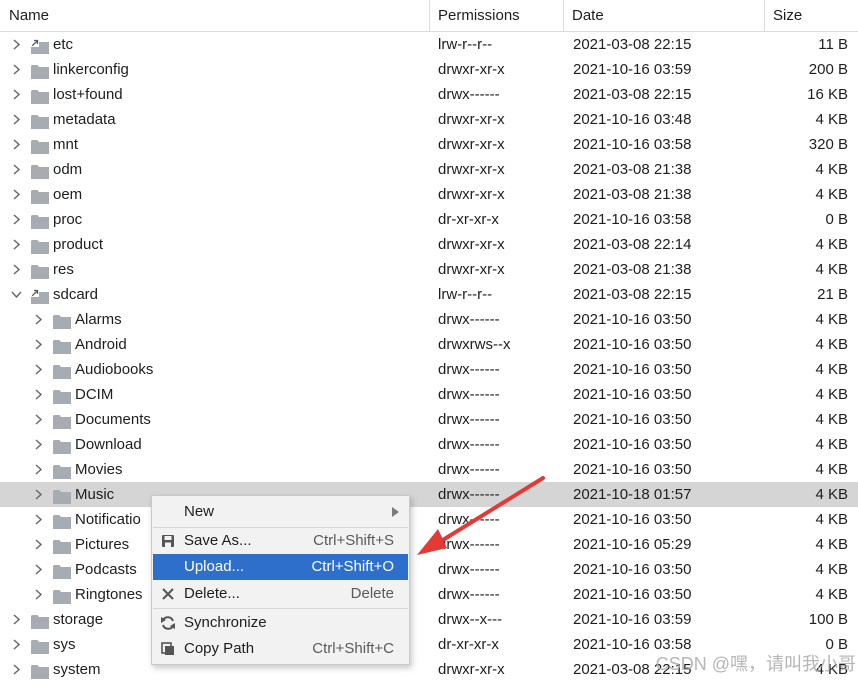  I want to click on menu-item-save-as-shortcut: Ctrl+Shift+S, so click(353, 540).